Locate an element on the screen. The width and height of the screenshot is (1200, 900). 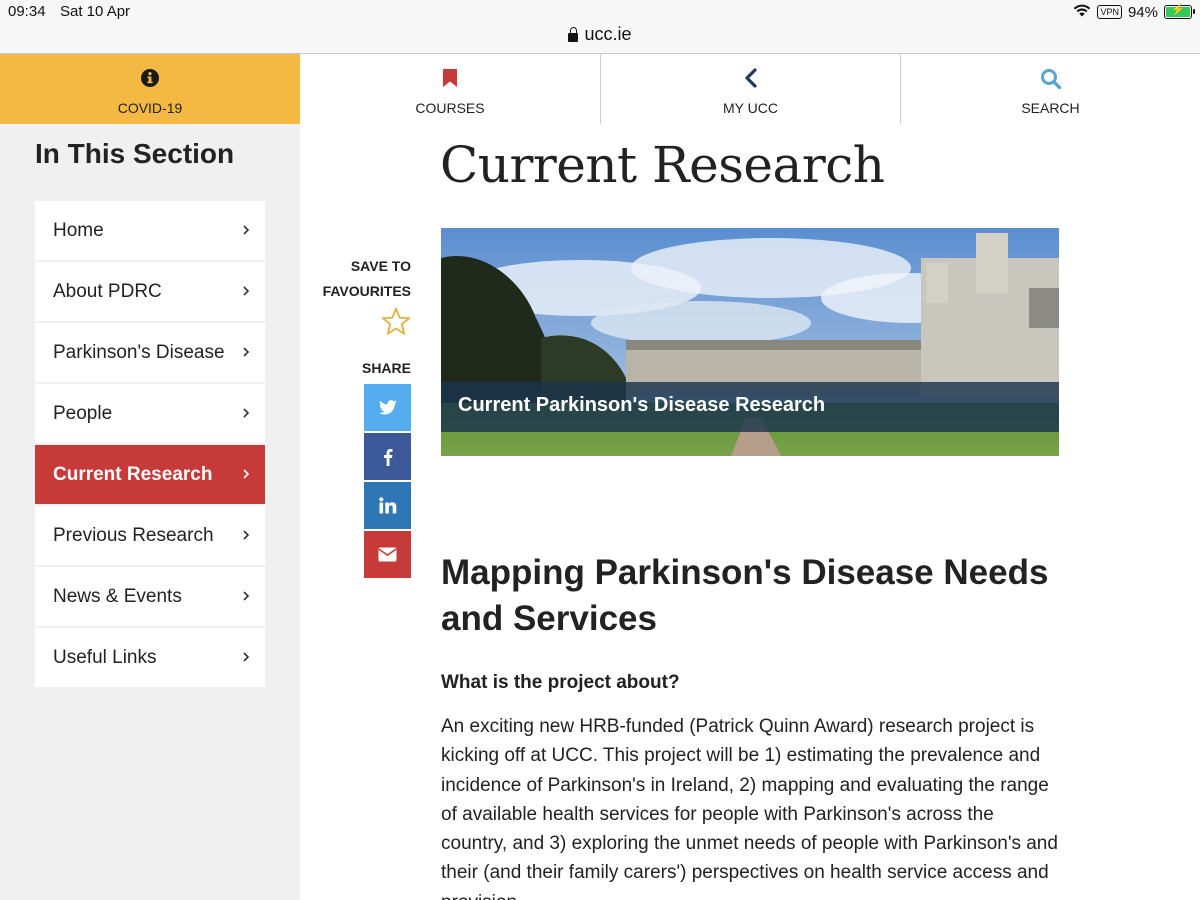
sidebar-item-people: People is located at coordinates (150, 413).